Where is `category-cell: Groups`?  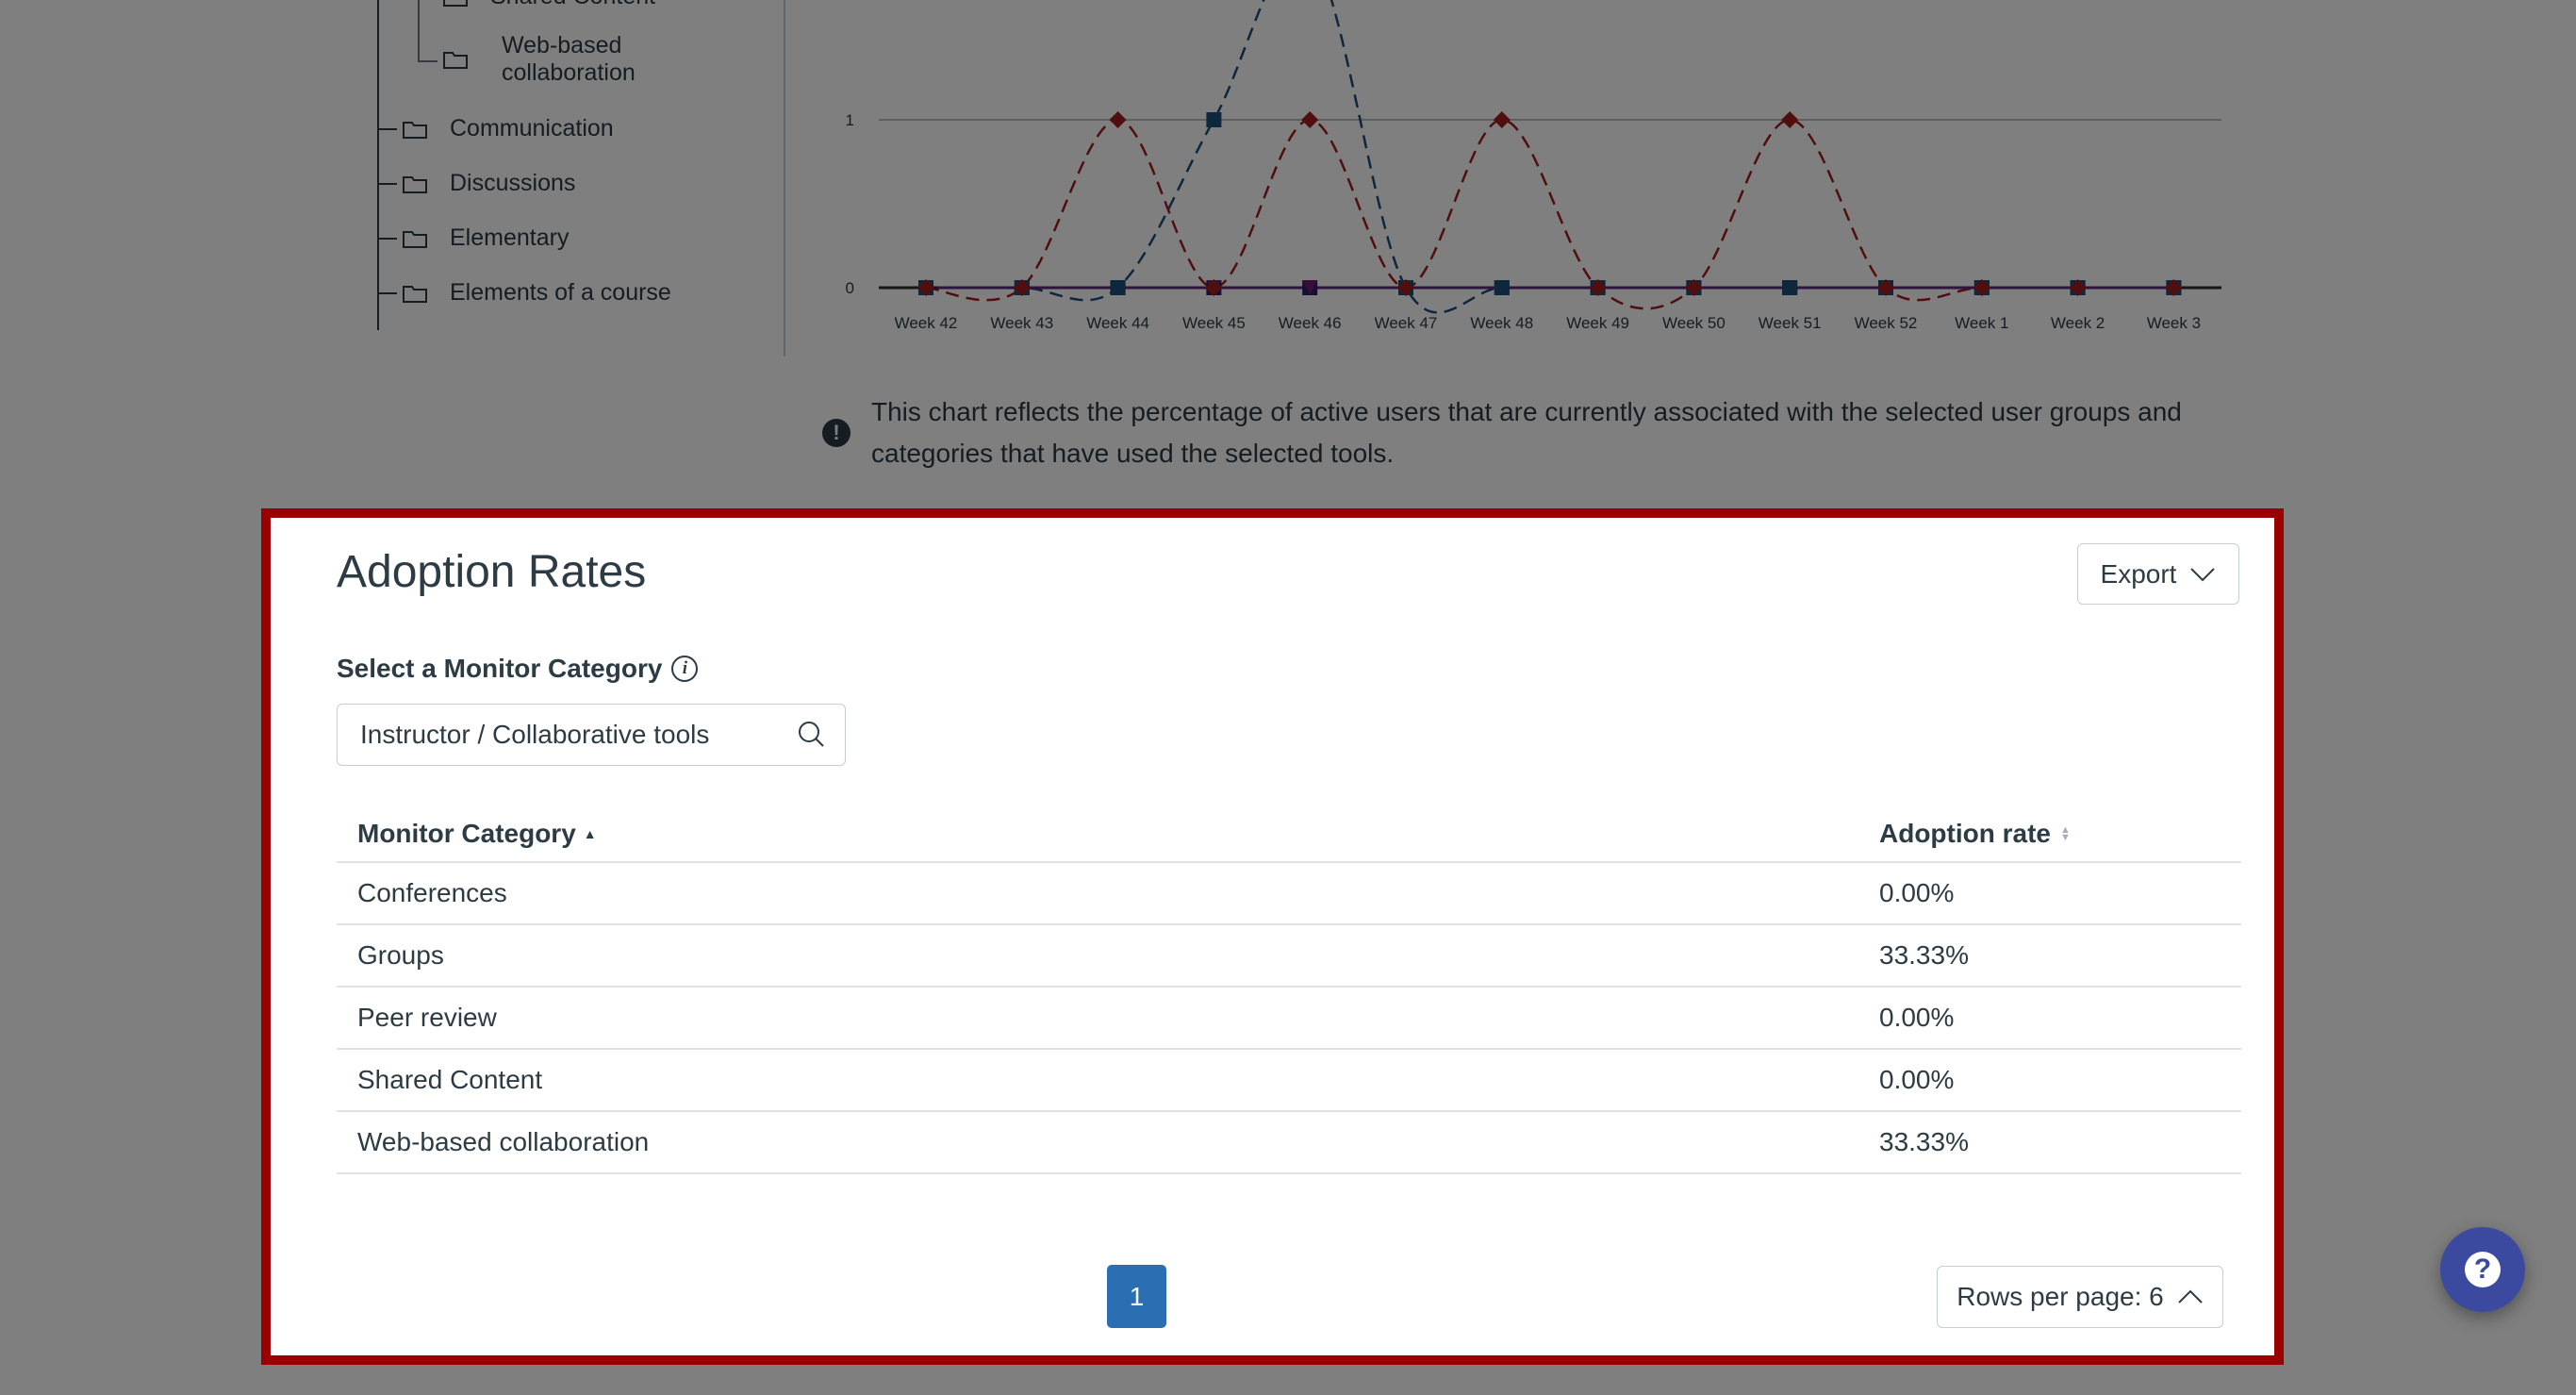 category-cell: Groups is located at coordinates (400, 955).